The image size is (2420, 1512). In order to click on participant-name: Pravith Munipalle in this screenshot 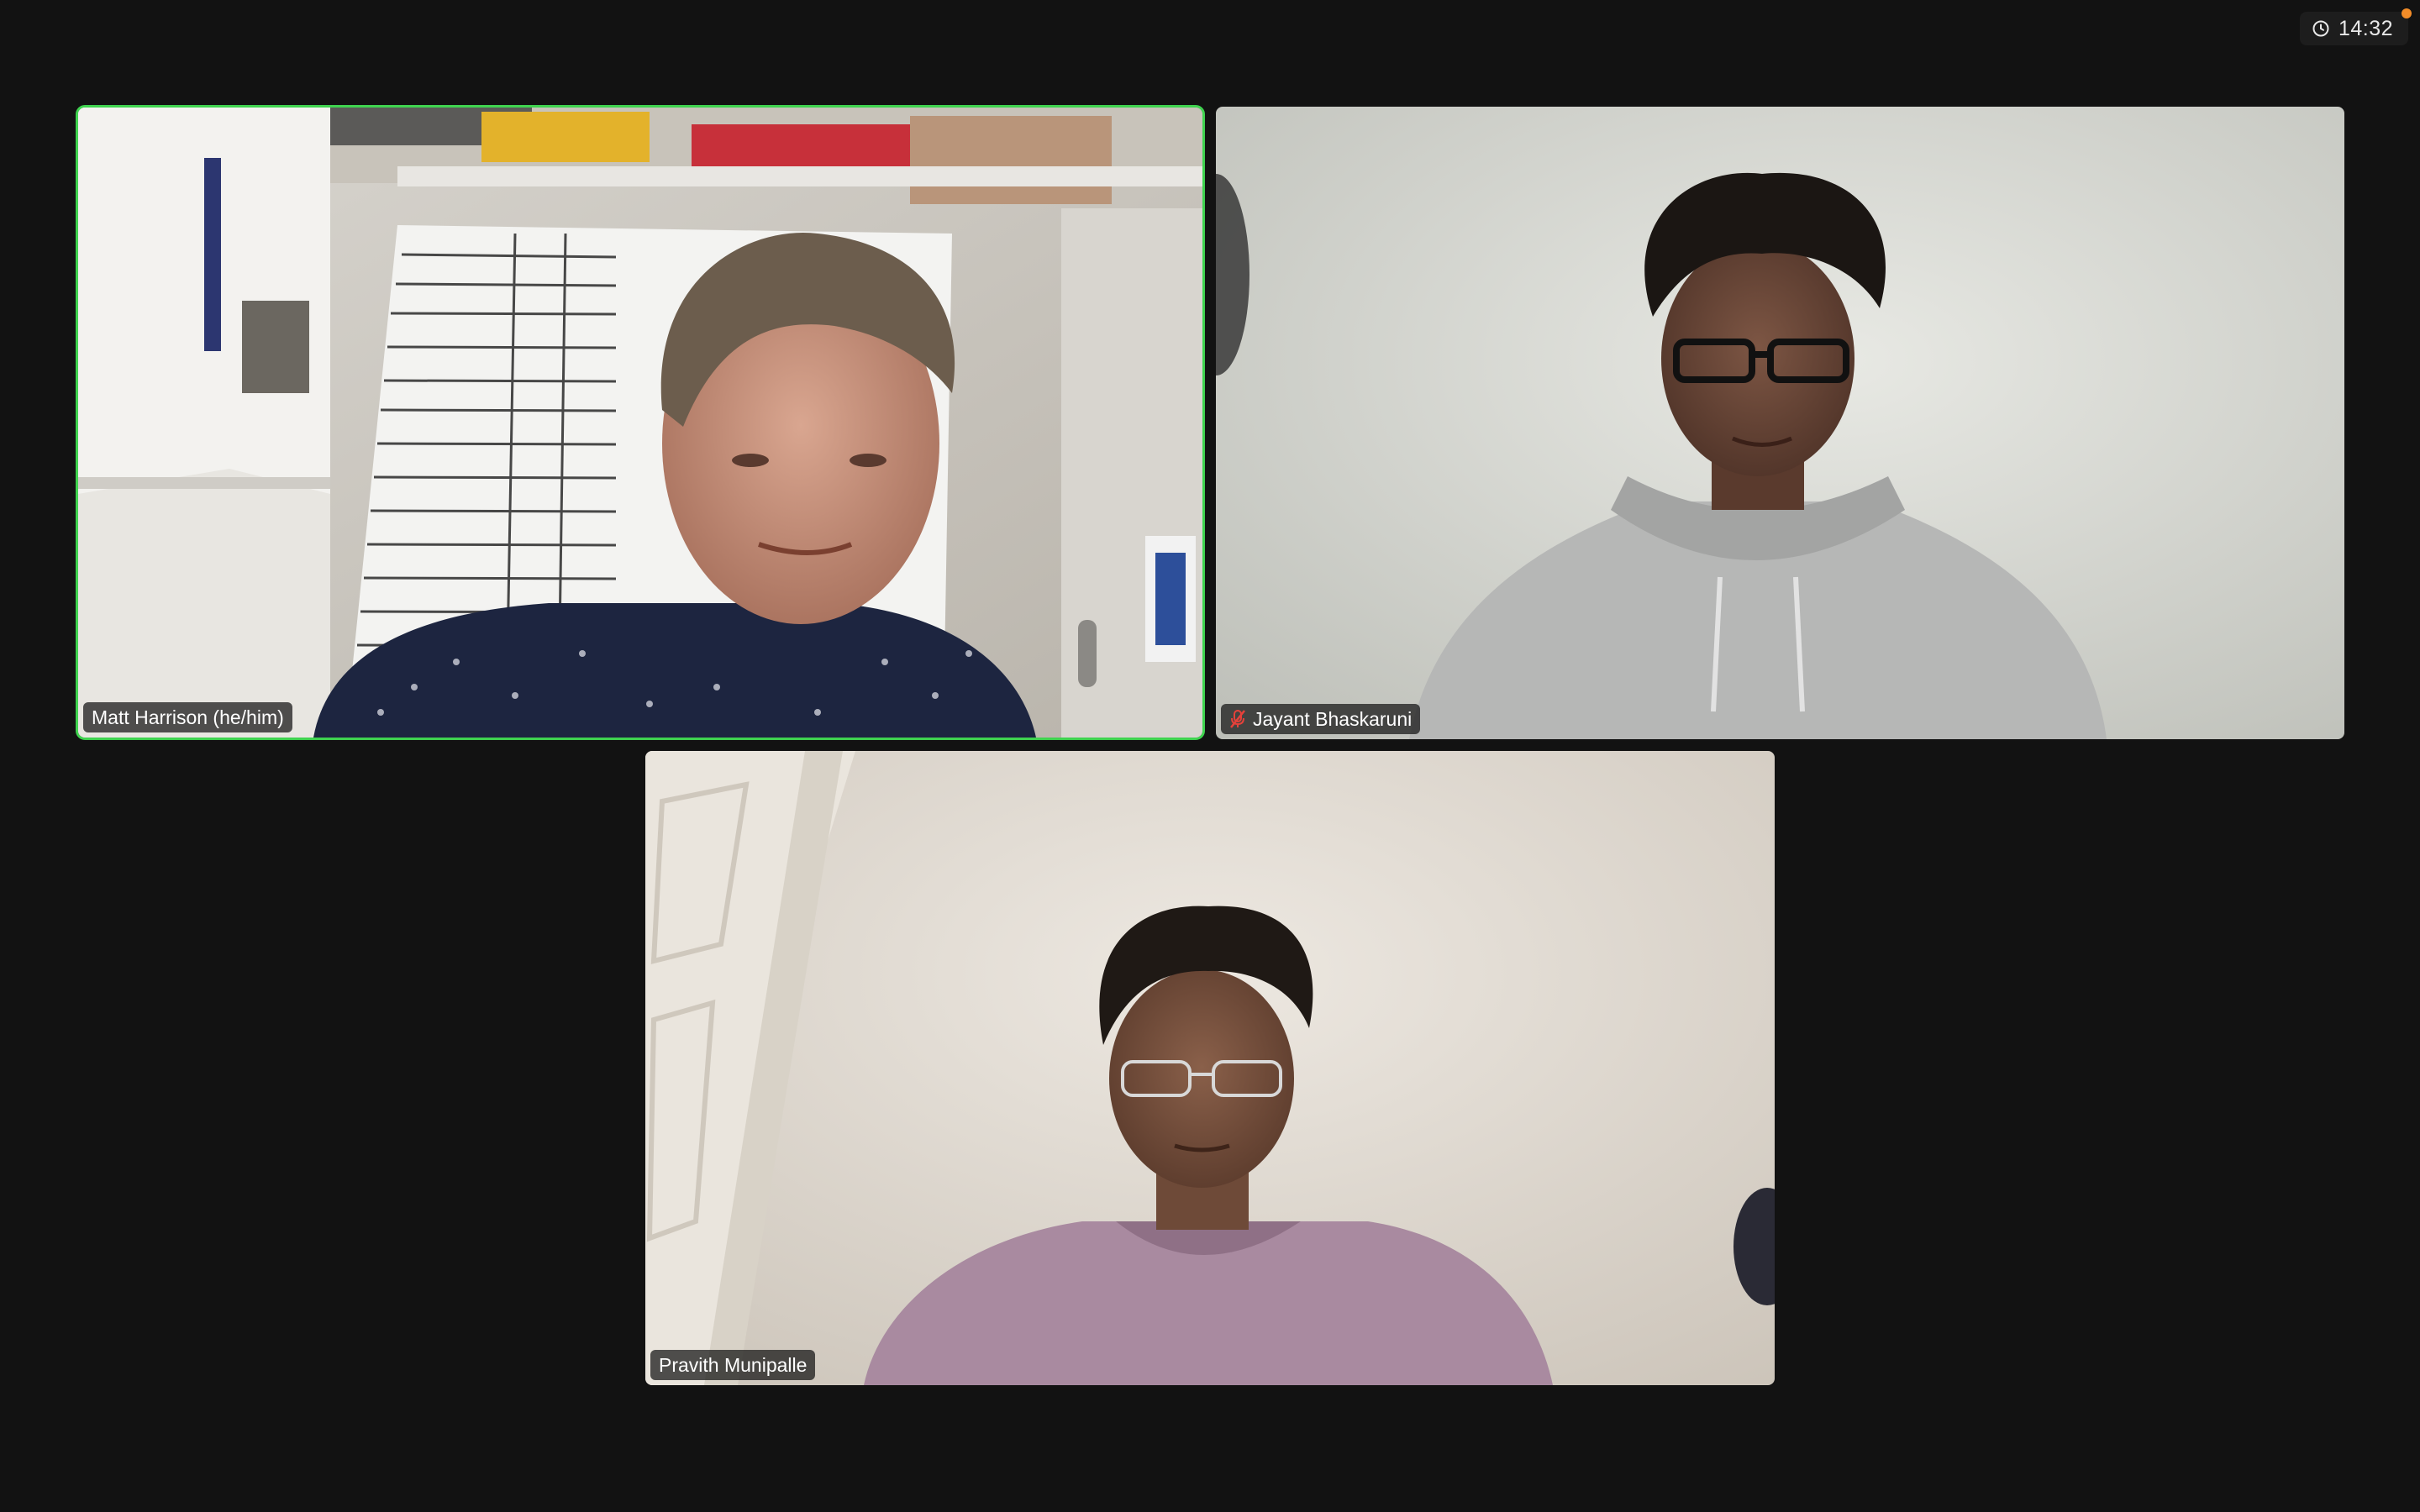, I will do `click(734, 1364)`.